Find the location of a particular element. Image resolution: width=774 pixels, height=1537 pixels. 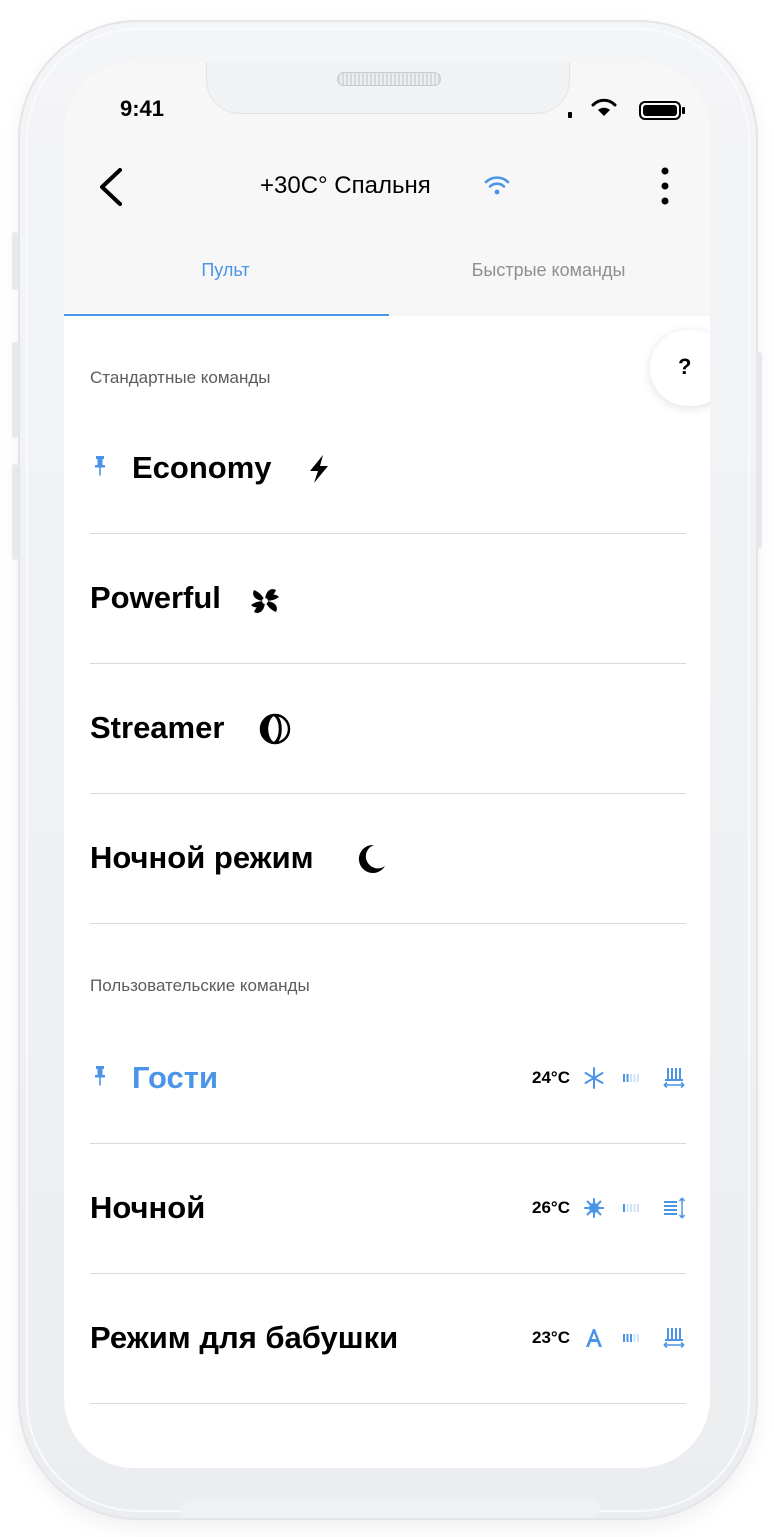

phone-bottom-edge is located at coordinates (390, 1509).